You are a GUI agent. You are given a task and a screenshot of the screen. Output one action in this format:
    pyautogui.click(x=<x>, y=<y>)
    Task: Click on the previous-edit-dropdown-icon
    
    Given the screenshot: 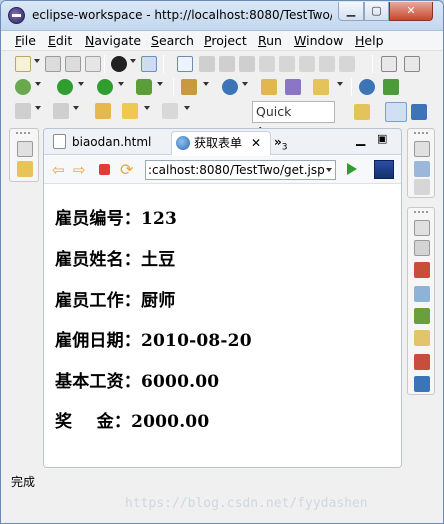 What is the action you would take?
    pyautogui.click(x=76, y=108)
    